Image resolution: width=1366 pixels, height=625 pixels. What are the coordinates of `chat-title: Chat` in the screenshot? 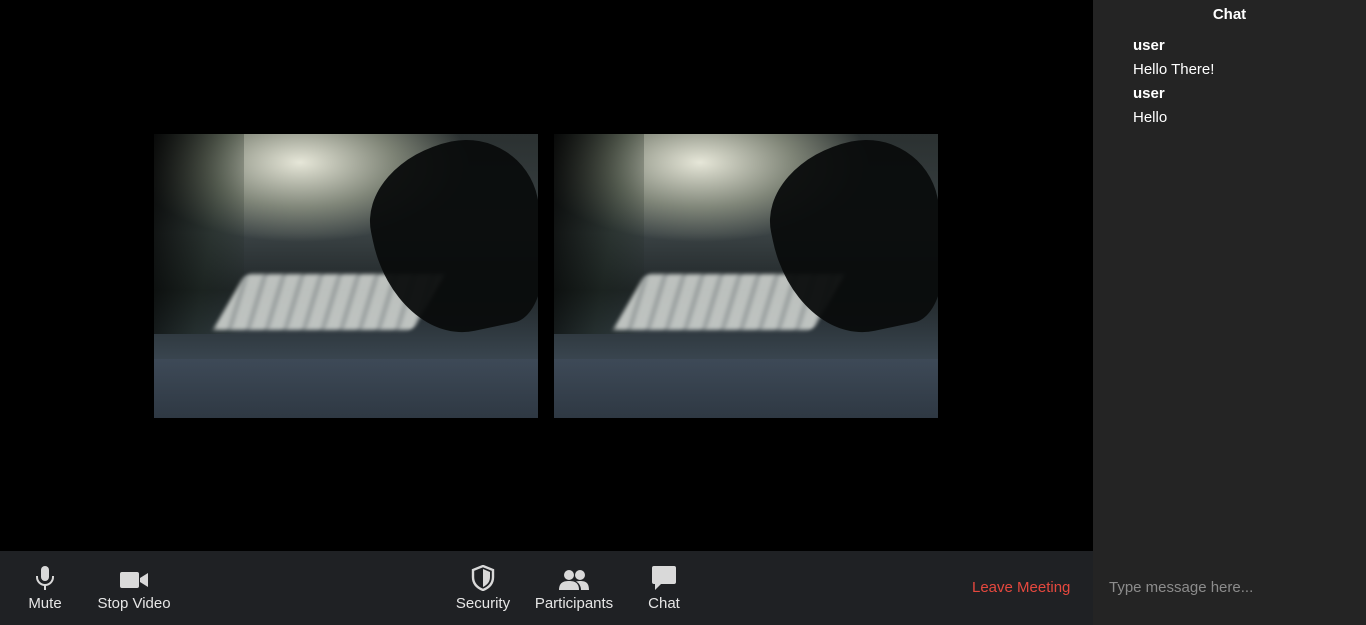 It's located at (1229, 14).